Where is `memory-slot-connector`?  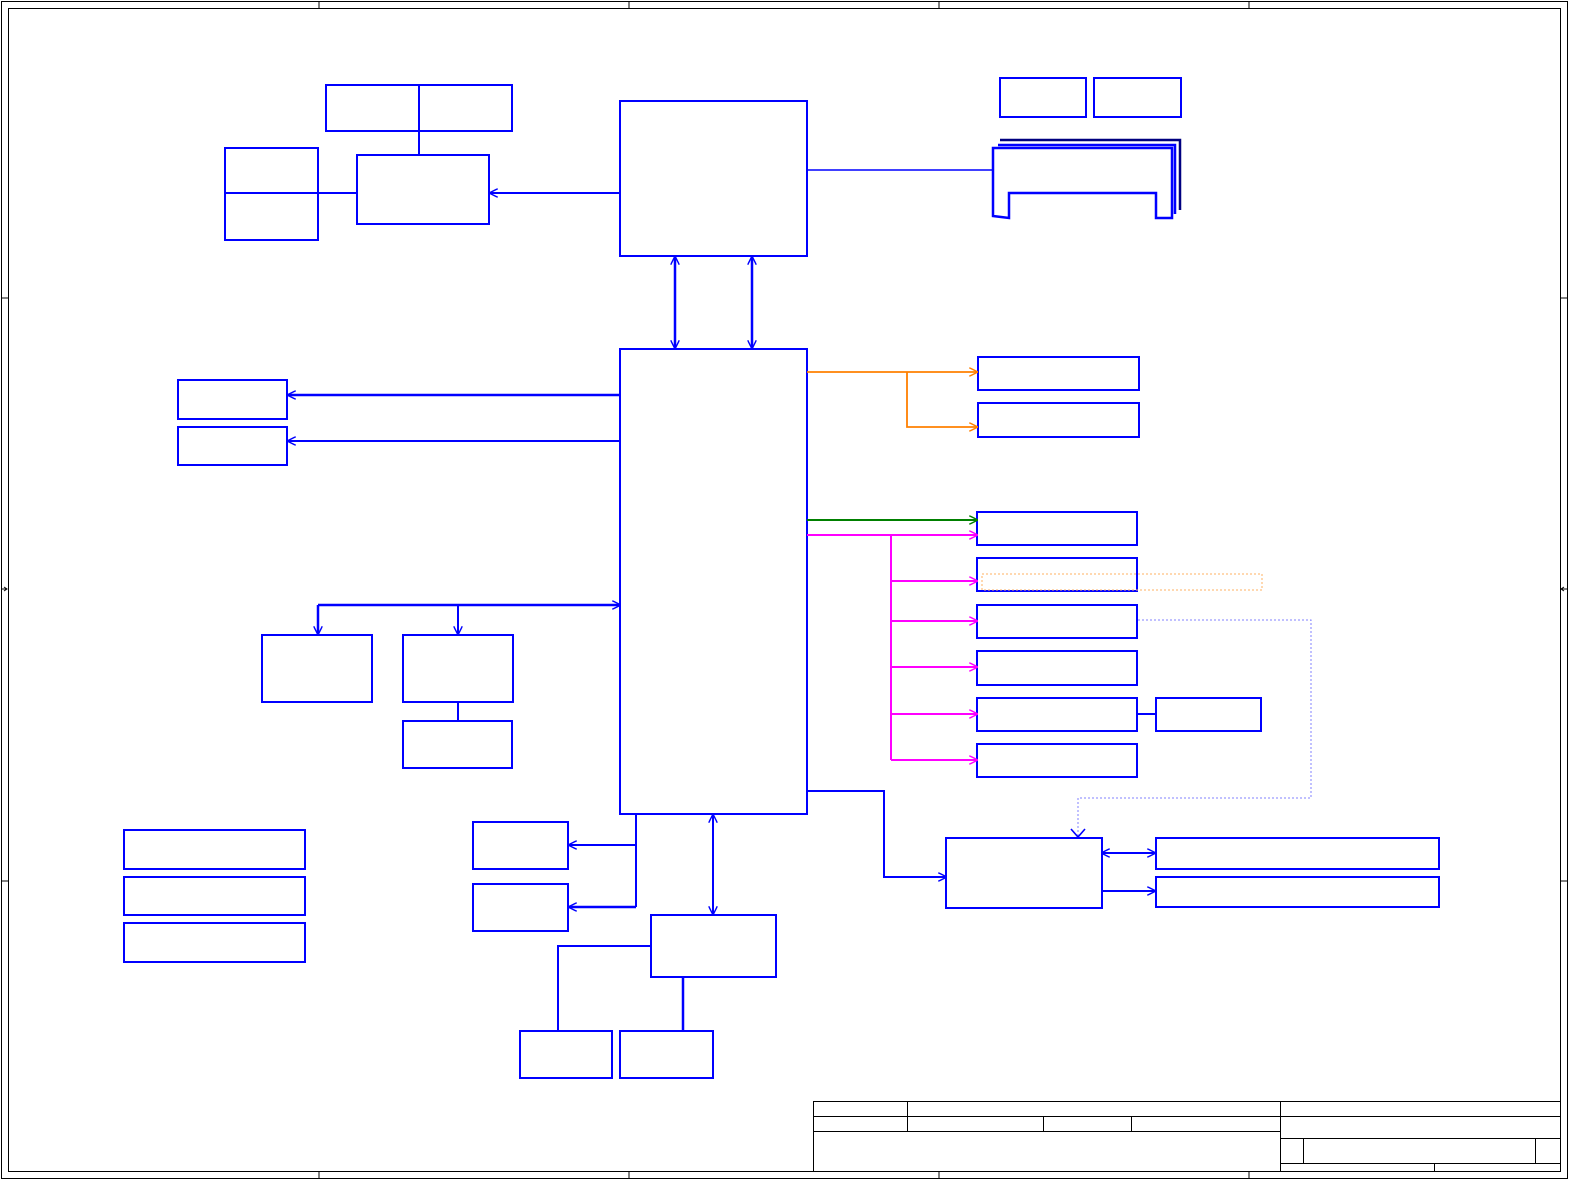
memory-slot-connector is located at coordinates (1086, 179).